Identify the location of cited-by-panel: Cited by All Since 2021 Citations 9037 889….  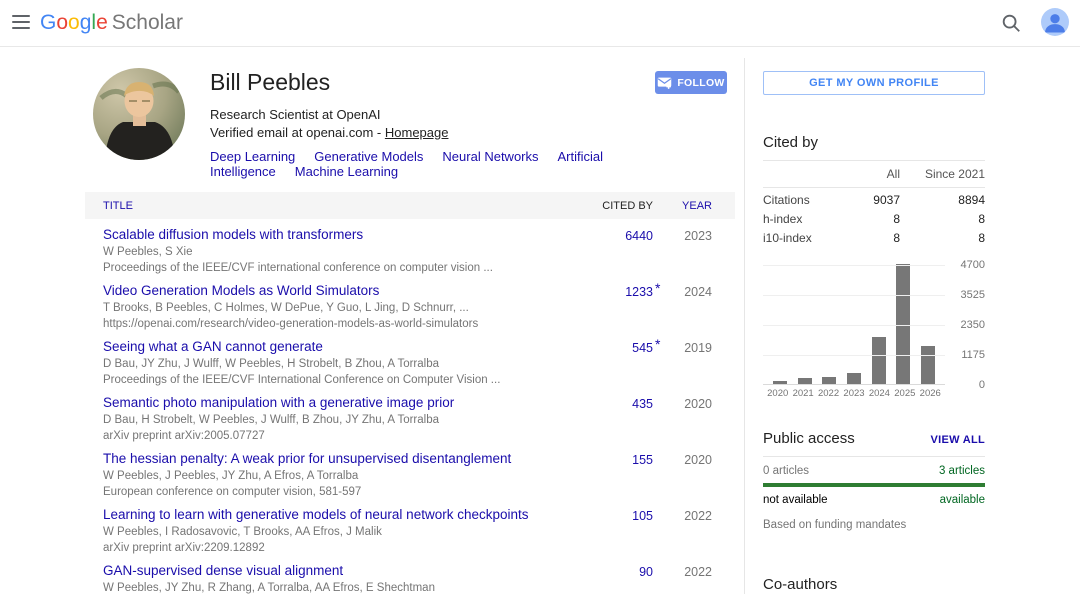
(874, 189).